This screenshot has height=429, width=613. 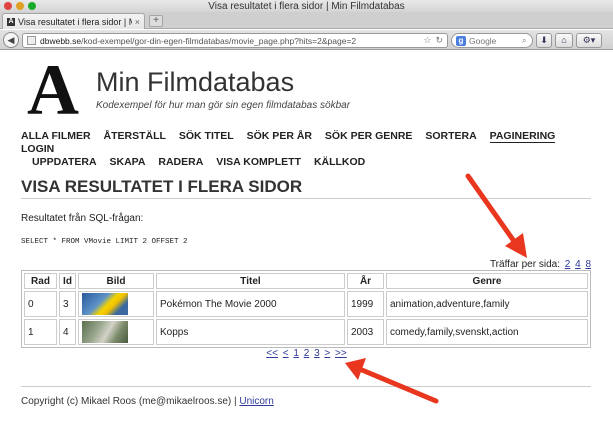 I want to click on column-header-id: Id, so click(x=67, y=281).